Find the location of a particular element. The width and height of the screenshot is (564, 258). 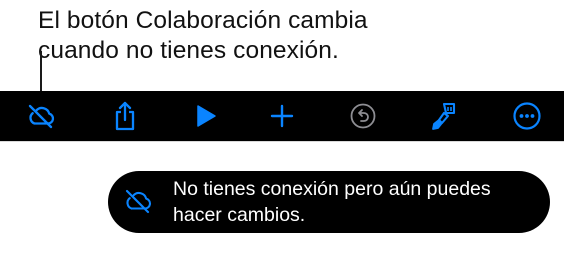

play-button is located at coordinates (206, 116).